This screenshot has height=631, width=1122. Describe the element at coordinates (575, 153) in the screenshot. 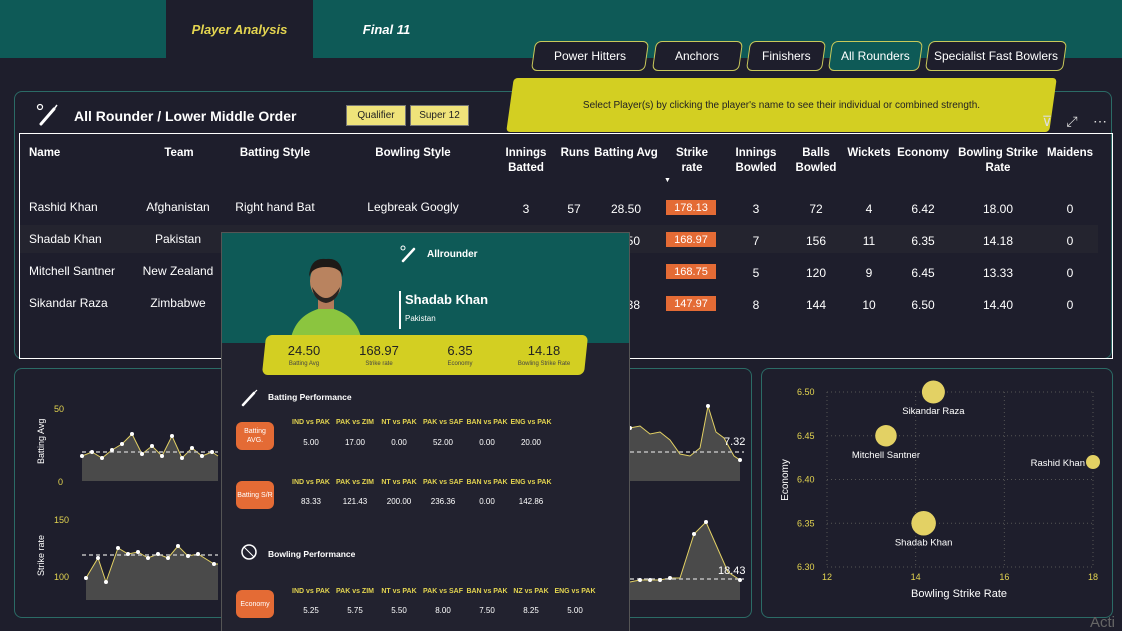

I see `header-runs: Runs` at that location.